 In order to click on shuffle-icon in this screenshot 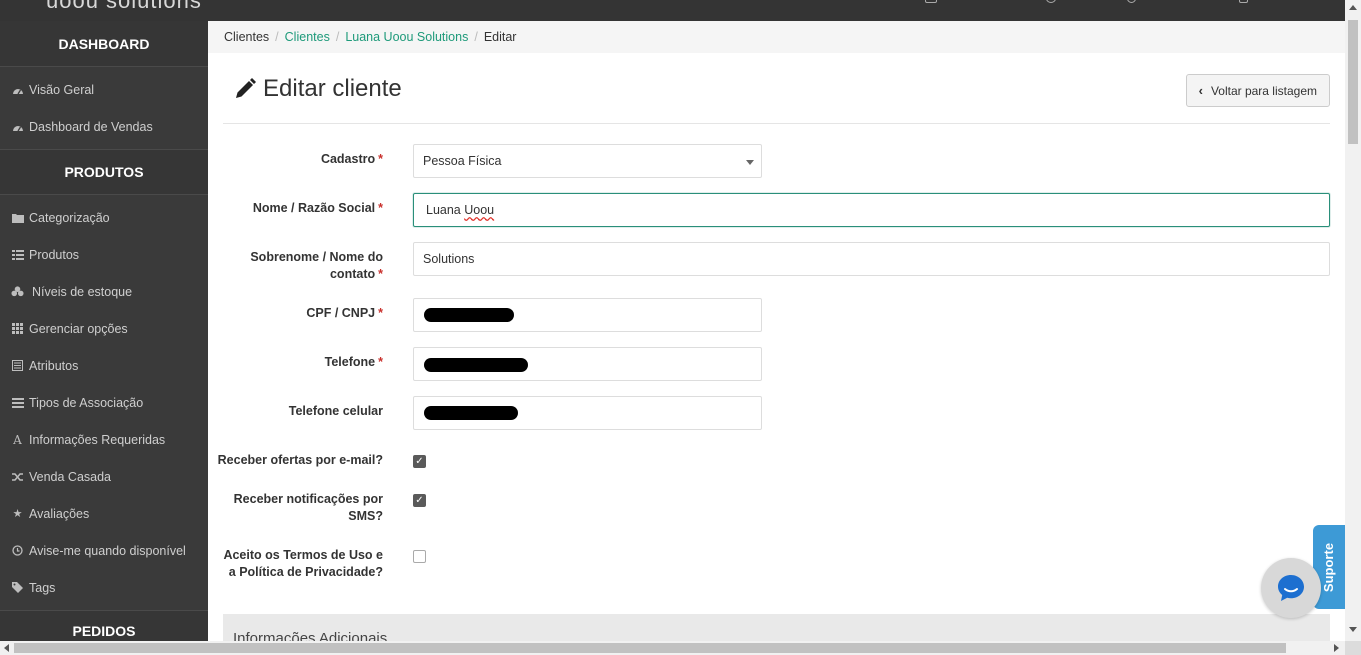, I will do `click(17, 477)`.